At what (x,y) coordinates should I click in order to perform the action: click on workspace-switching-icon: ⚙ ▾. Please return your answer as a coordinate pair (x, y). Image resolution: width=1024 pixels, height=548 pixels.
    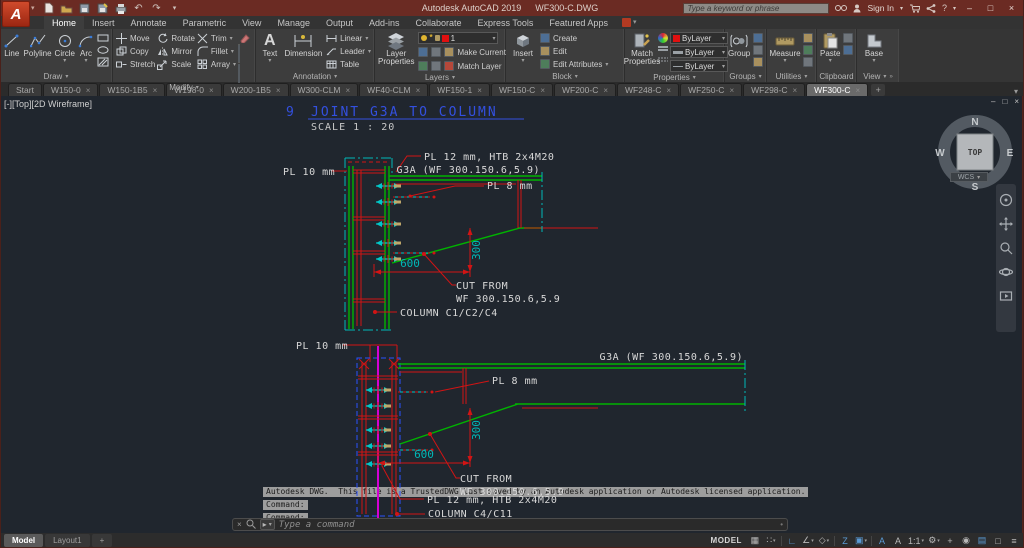
    Looking at the image, I should click on (934, 541).